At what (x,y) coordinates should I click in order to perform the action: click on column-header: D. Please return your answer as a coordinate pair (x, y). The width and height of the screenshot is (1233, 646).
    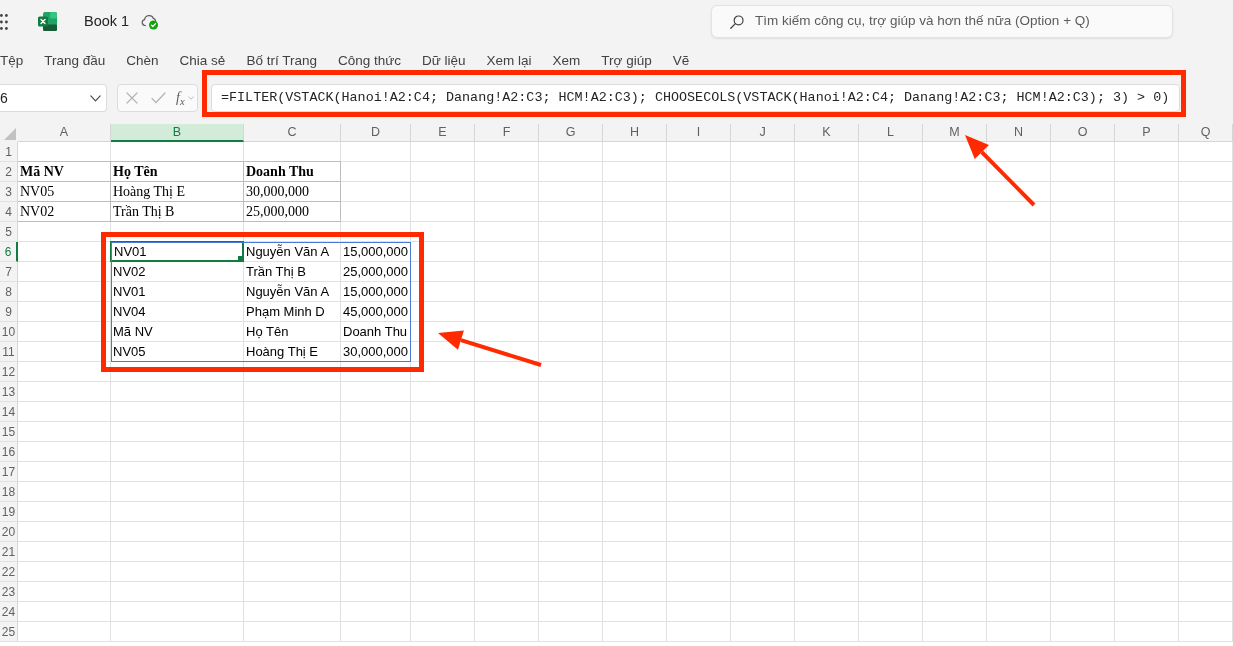
    Looking at the image, I should click on (376, 133).